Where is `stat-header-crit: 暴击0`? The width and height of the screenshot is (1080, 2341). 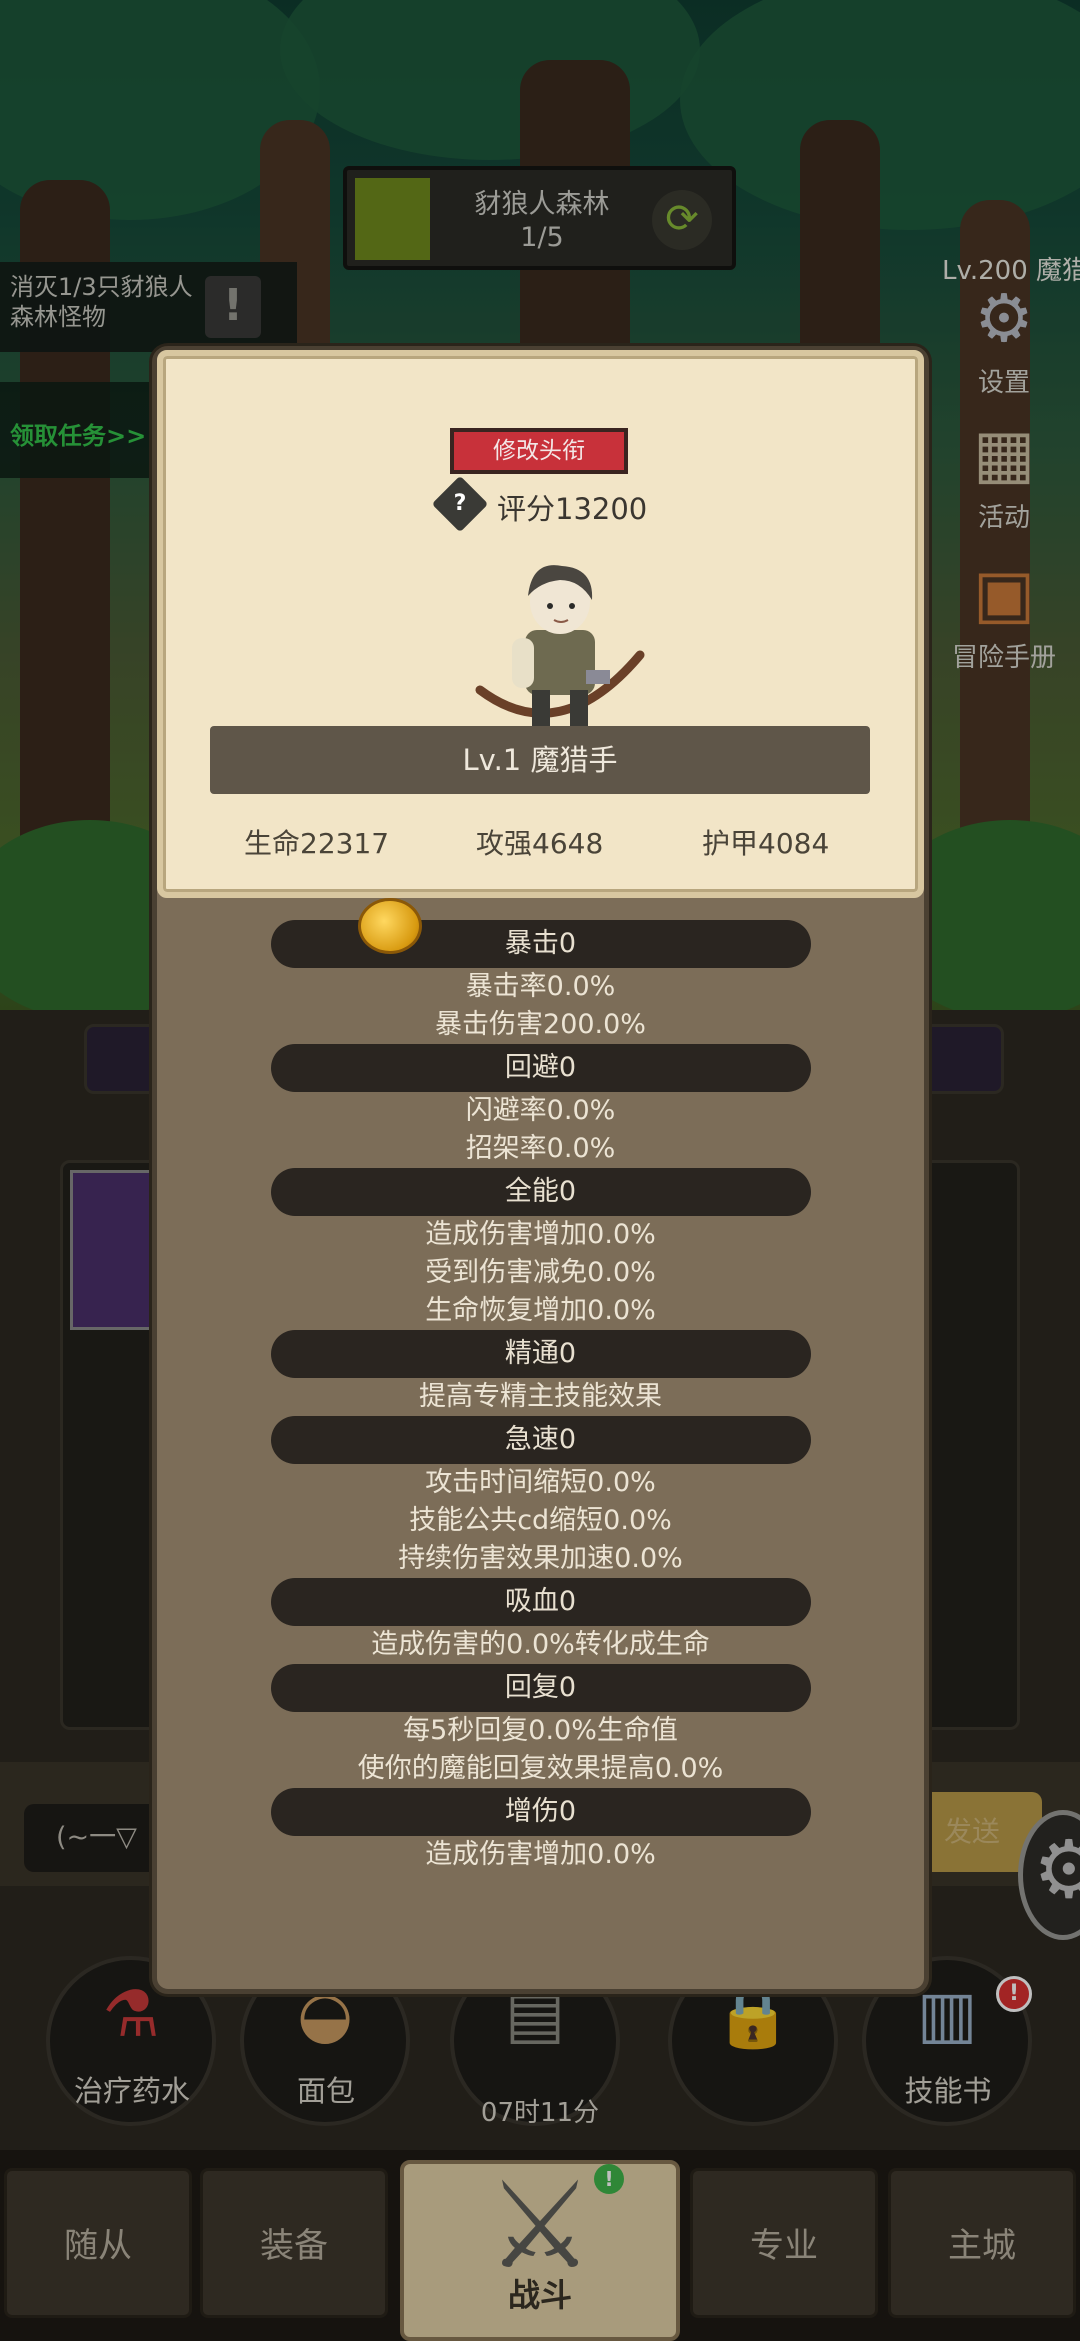
stat-header-crit: 暴击0 is located at coordinates (540, 944).